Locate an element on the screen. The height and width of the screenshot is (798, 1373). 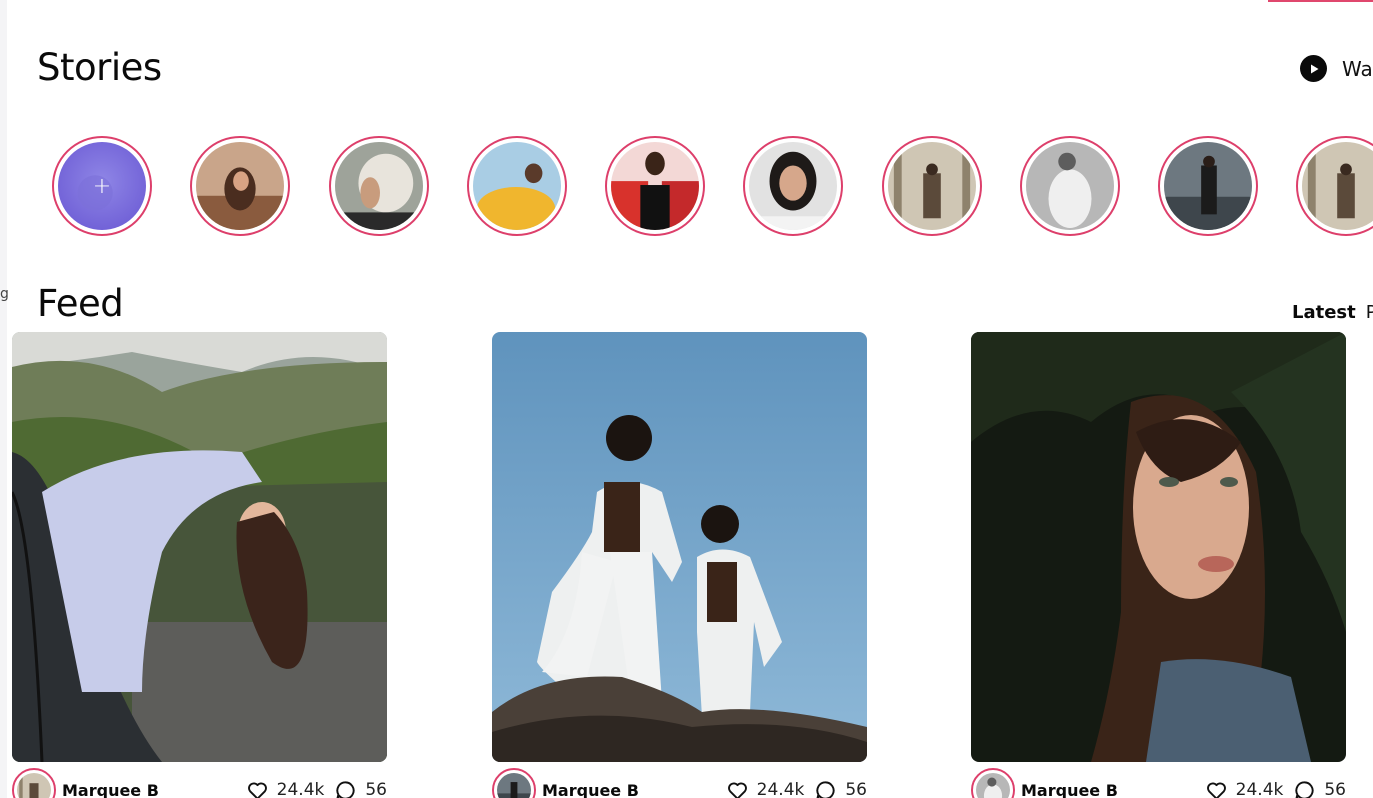
sidebar-edge is located at coordinates (3, 399).